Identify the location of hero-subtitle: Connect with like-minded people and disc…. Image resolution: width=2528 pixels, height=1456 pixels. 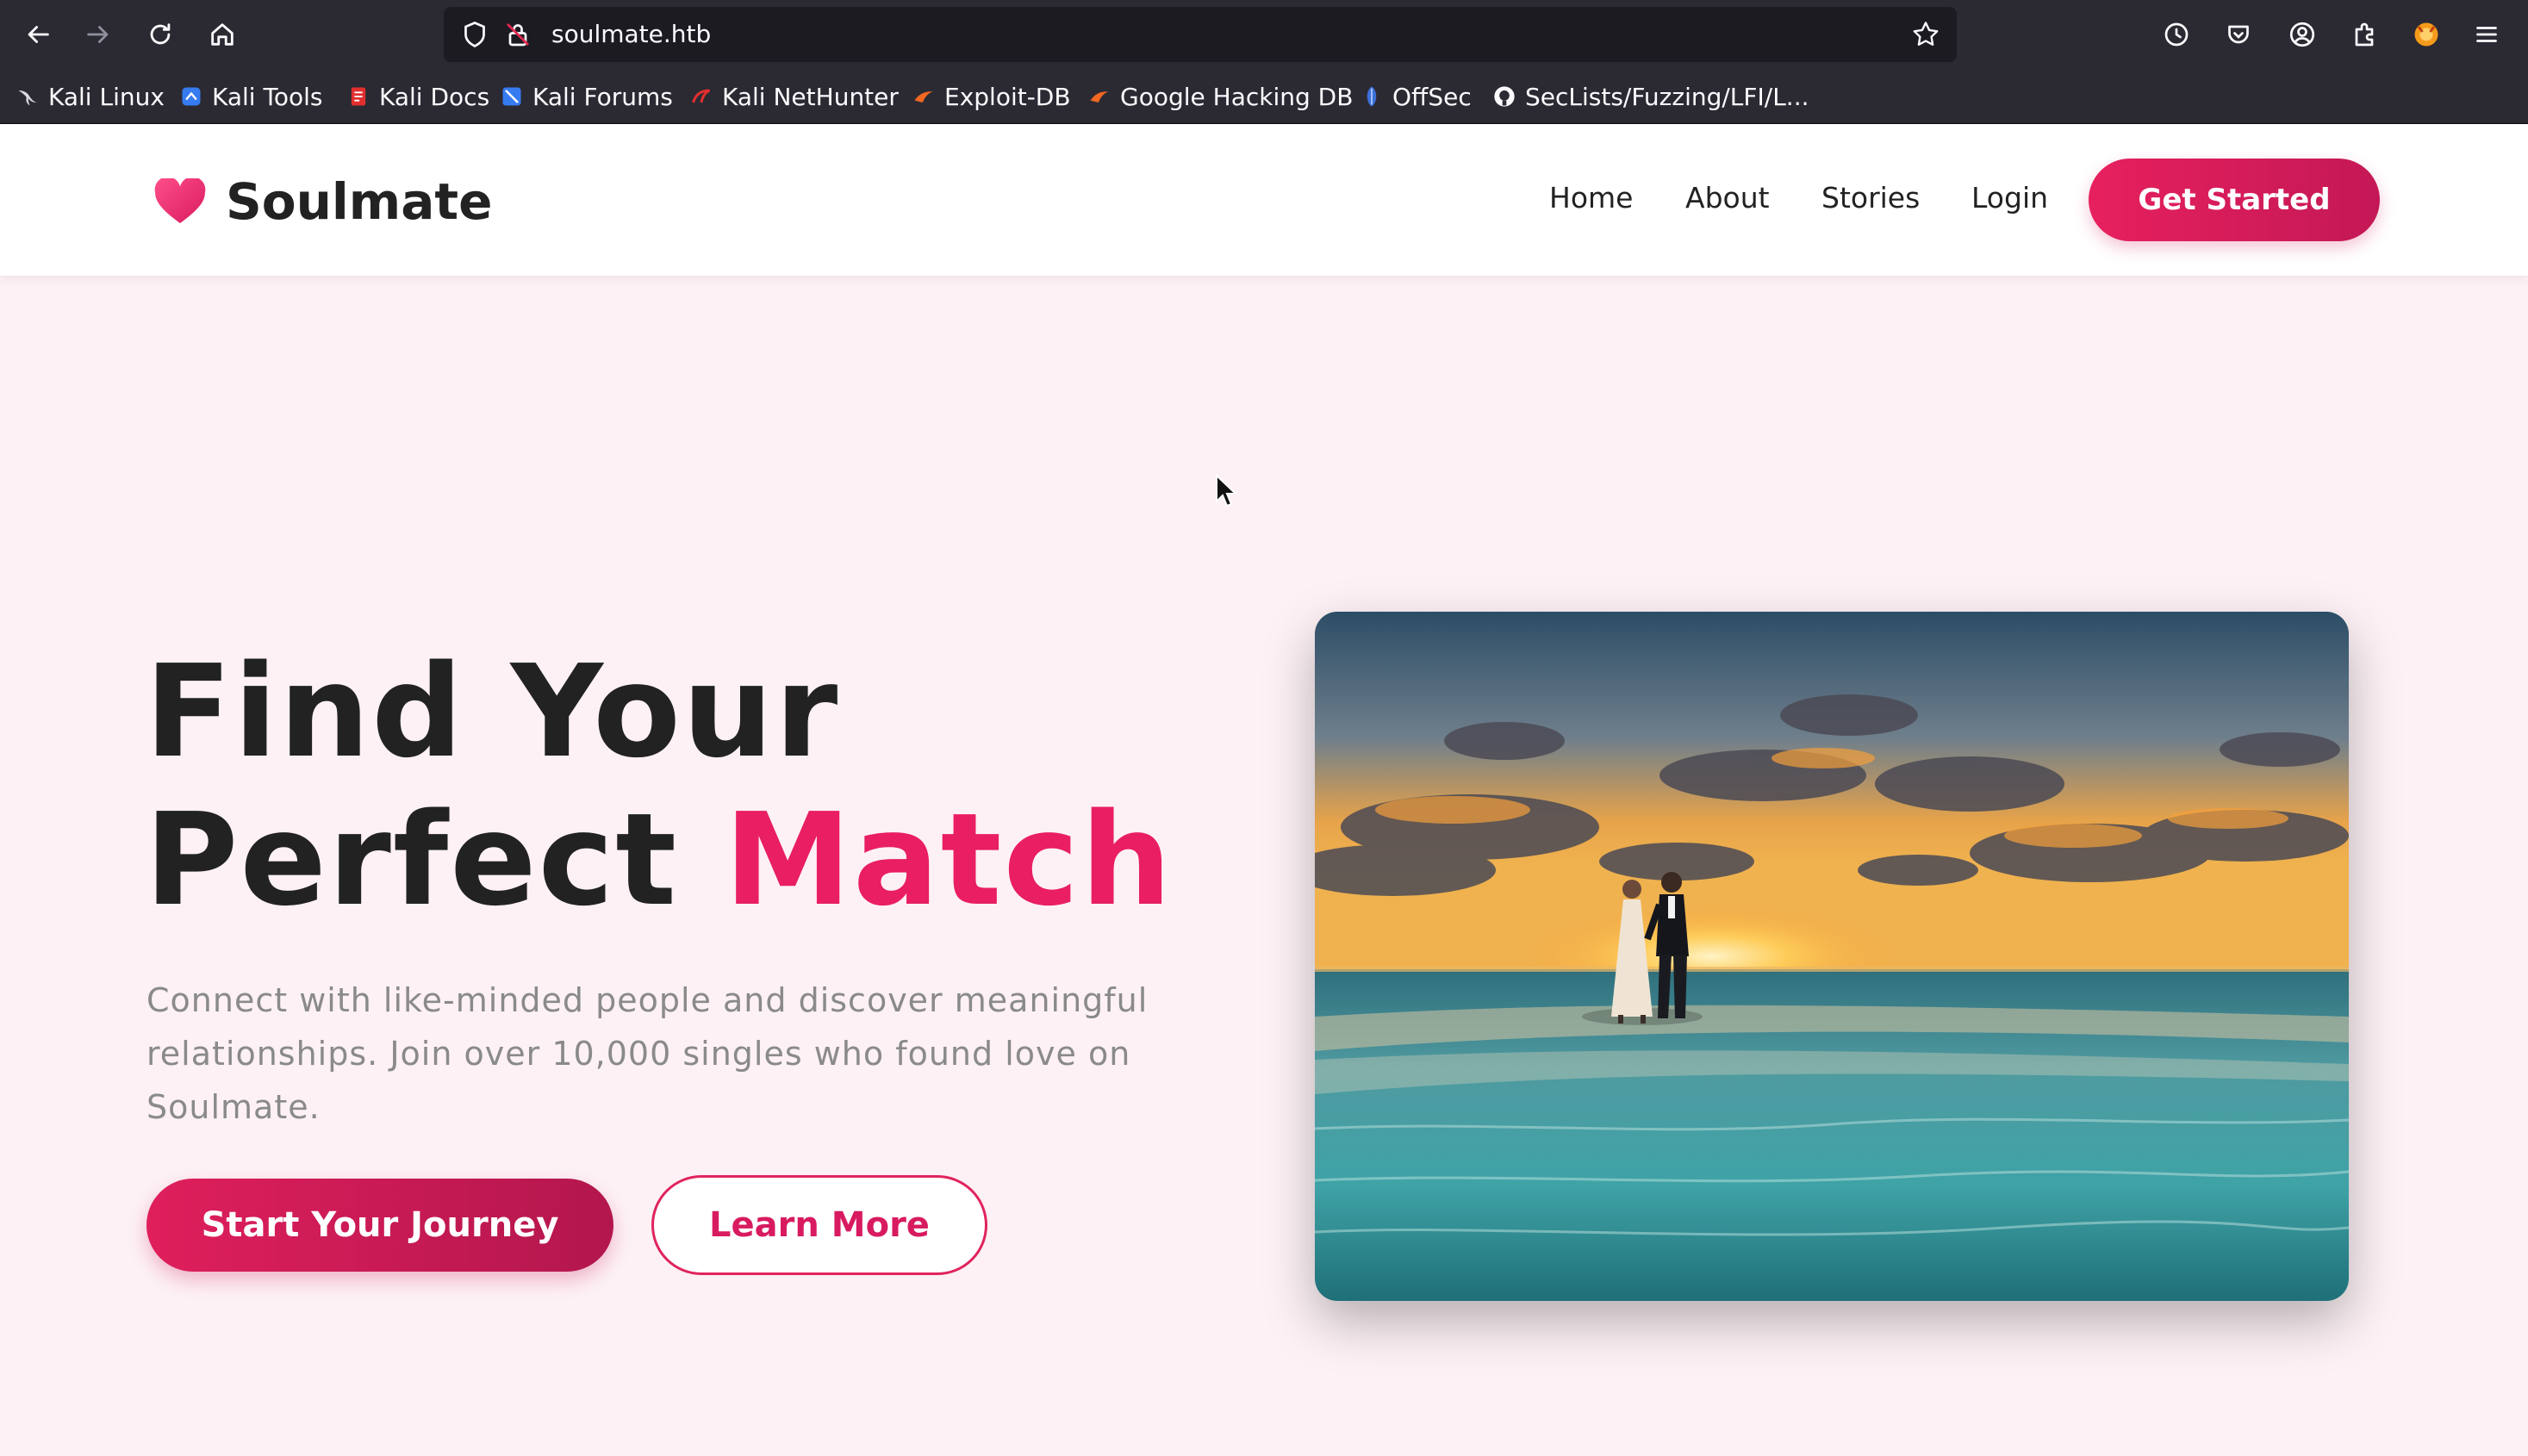
(648, 1053).